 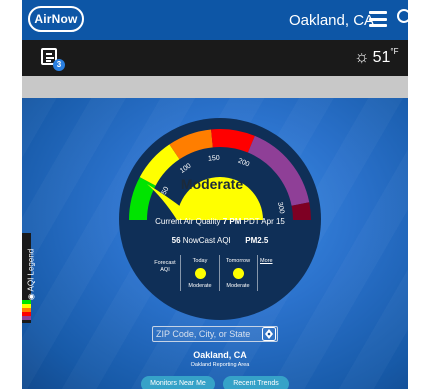 I want to click on tomorrow-value: Moderate, so click(x=238, y=286).